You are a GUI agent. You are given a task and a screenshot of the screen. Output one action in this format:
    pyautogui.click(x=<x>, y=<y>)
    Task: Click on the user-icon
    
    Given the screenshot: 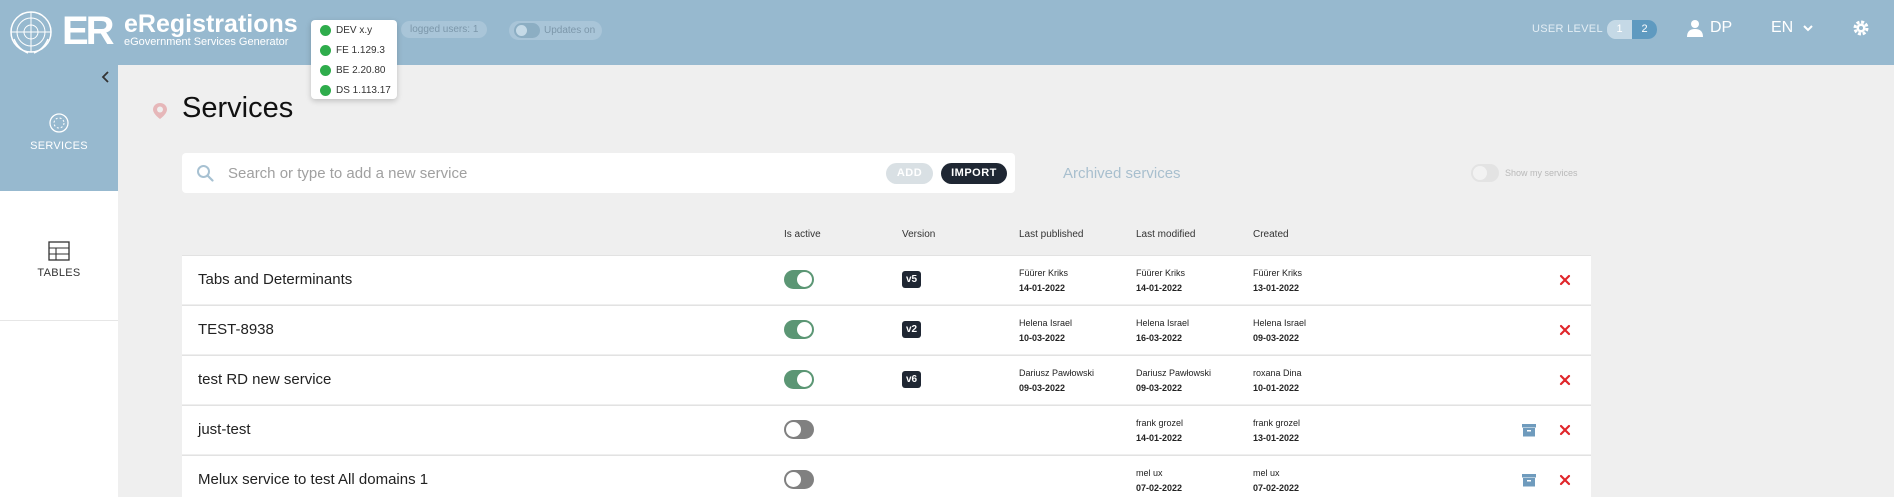 What is the action you would take?
    pyautogui.click(x=1695, y=28)
    